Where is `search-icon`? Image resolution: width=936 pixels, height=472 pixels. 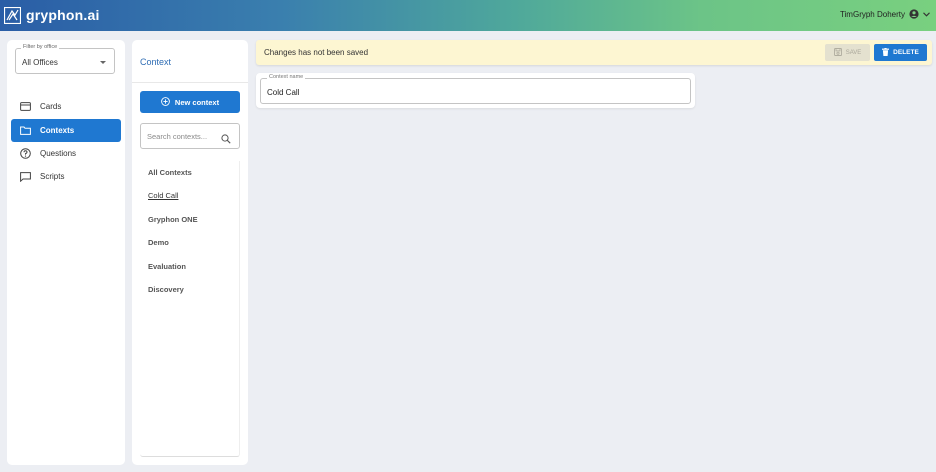
search-icon is located at coordinates (226, 140).